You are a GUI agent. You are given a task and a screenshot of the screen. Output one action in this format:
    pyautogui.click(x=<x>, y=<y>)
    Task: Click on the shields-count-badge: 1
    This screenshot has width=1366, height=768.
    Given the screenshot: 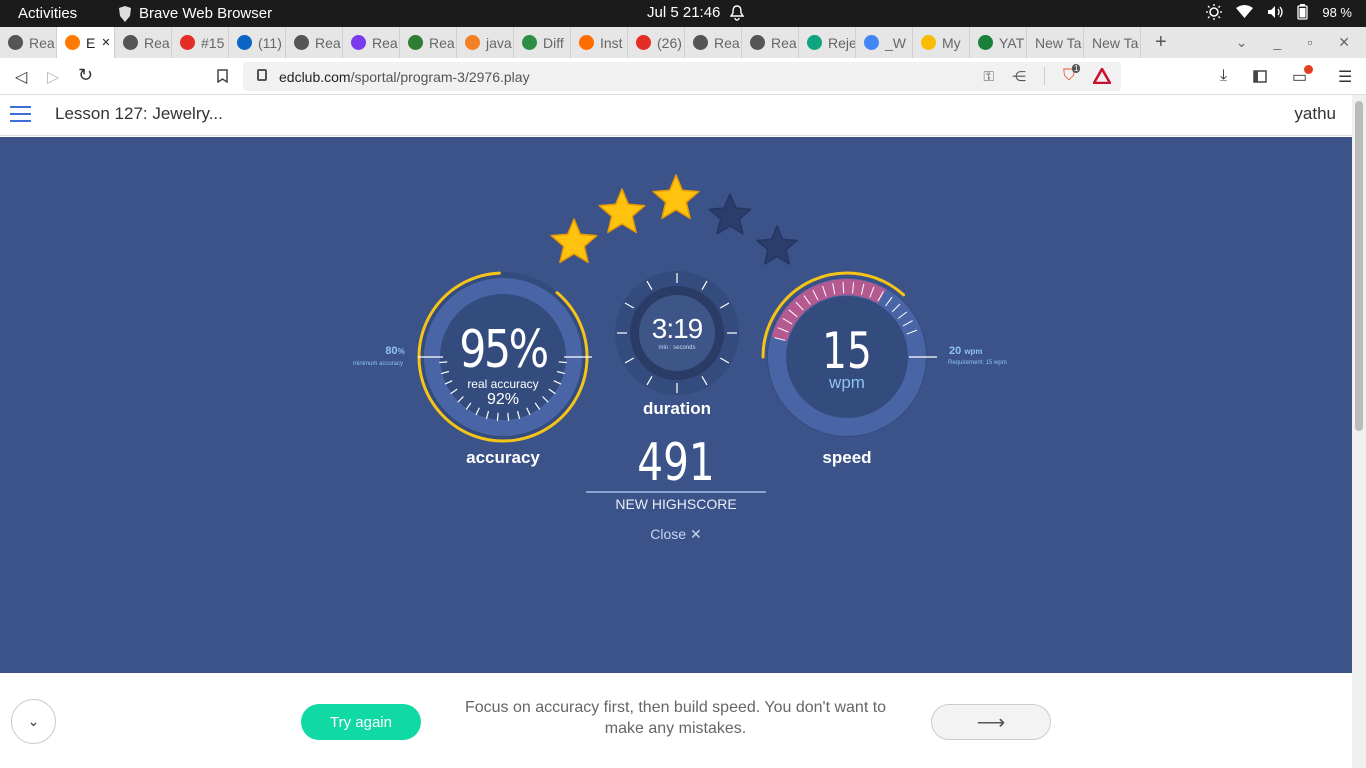 What is the action you would take?
    pyautogui.click(x=1076, y=68)
    